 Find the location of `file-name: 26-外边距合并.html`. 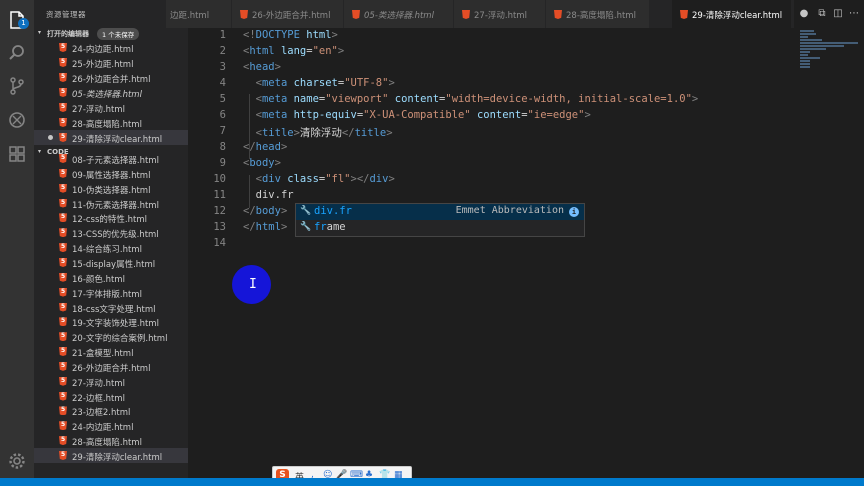

file-name: 26-外边距合并.html is located at coordinates (111, 368).